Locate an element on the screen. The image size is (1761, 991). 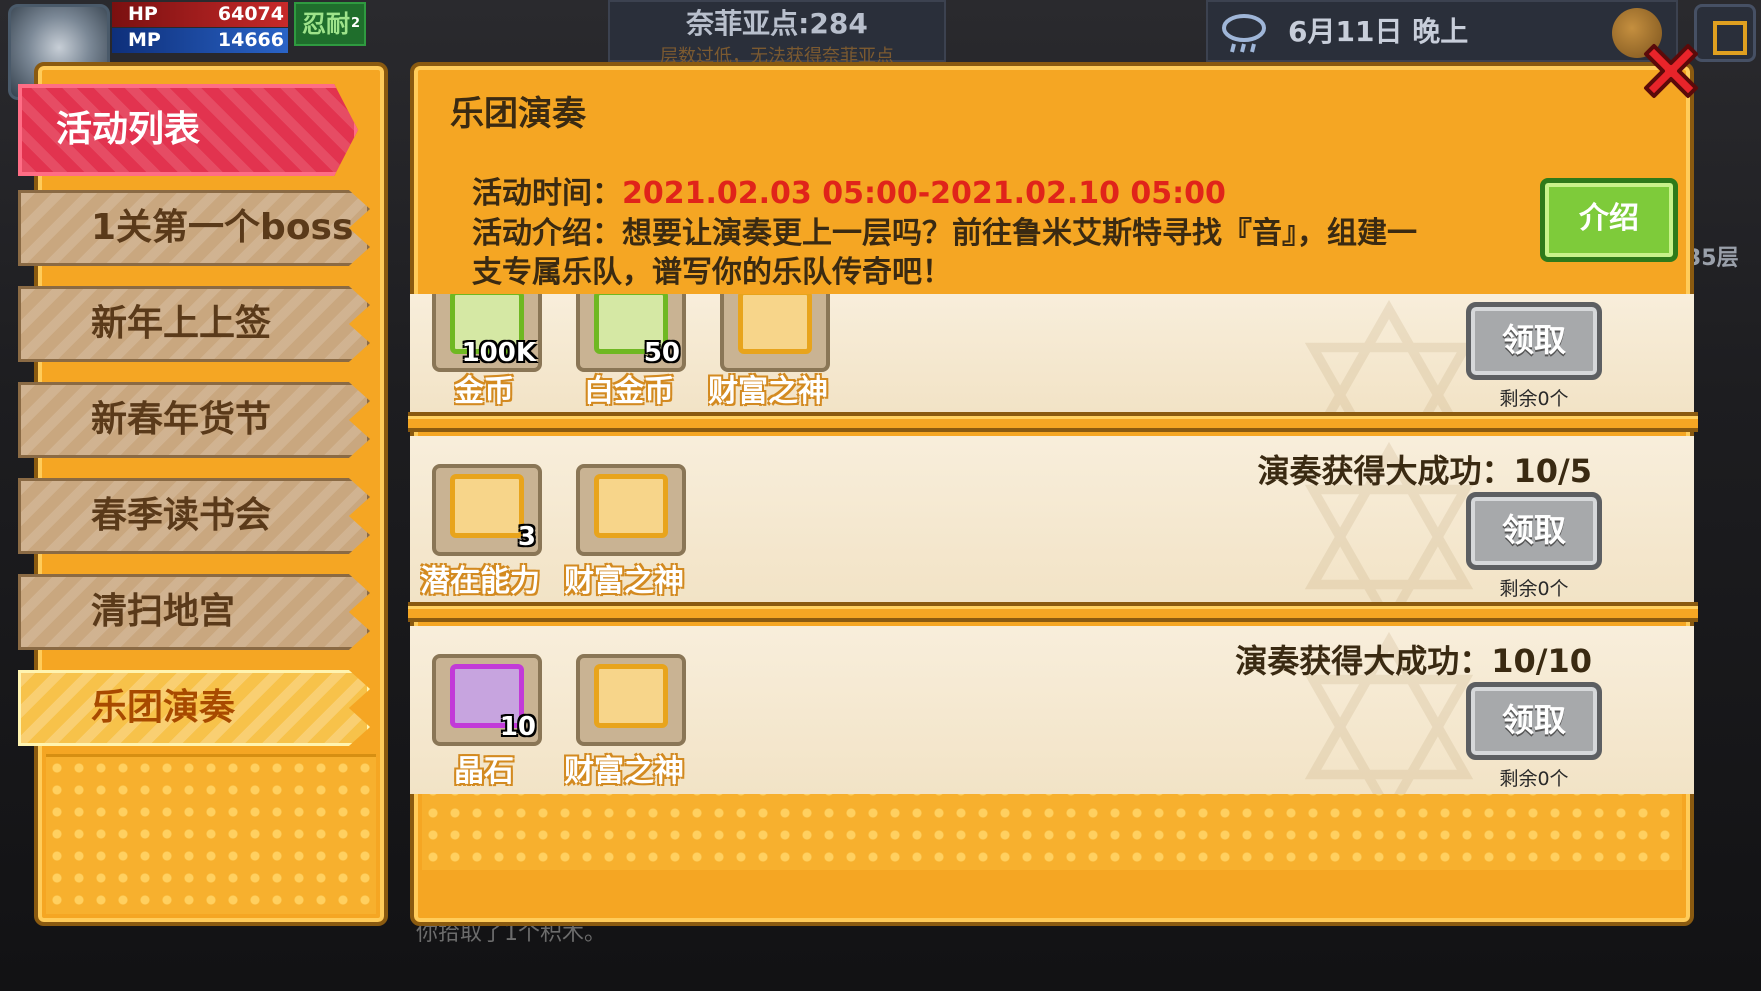
activity-tab-first-boss: 1关第一个boss is located at coordinates (194, 228).